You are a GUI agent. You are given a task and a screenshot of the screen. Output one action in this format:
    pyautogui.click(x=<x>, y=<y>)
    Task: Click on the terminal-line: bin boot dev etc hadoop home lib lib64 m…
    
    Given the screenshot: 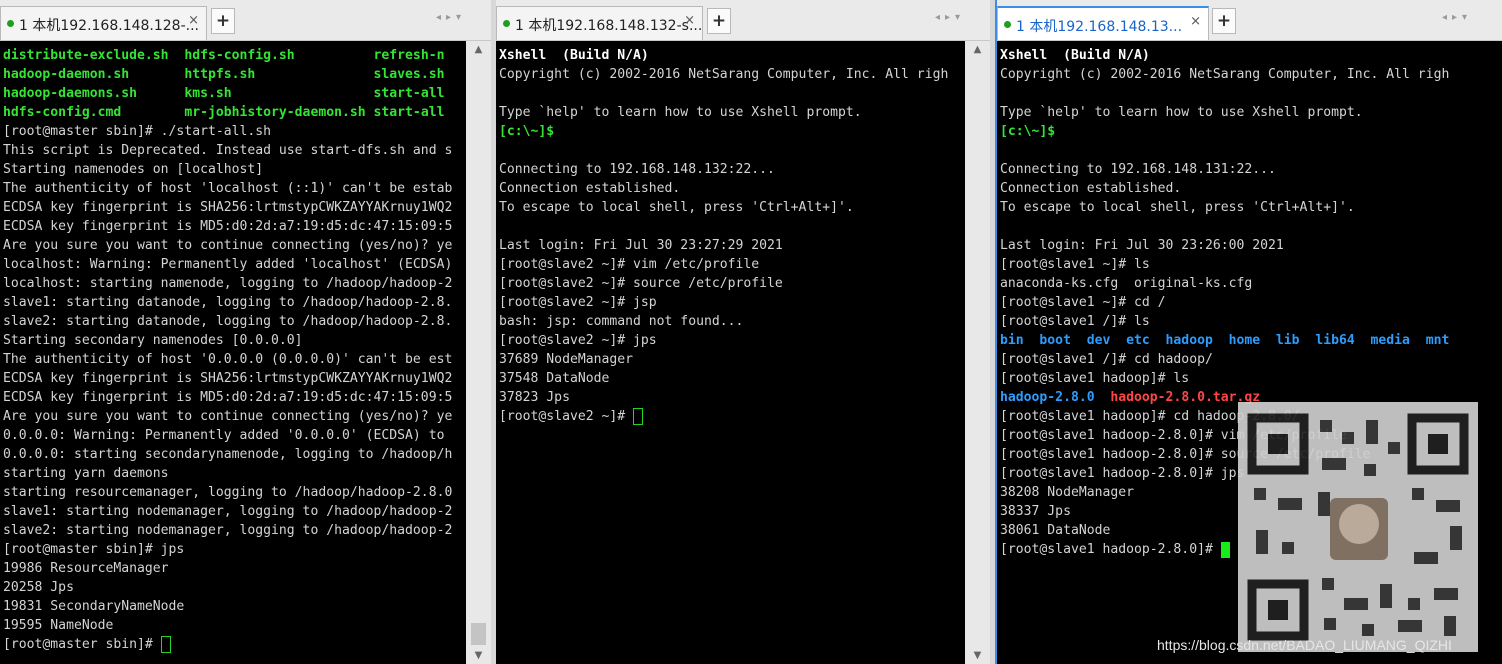 What is the action you would take?
    pyautogui.click(x=1251, y=340)
    